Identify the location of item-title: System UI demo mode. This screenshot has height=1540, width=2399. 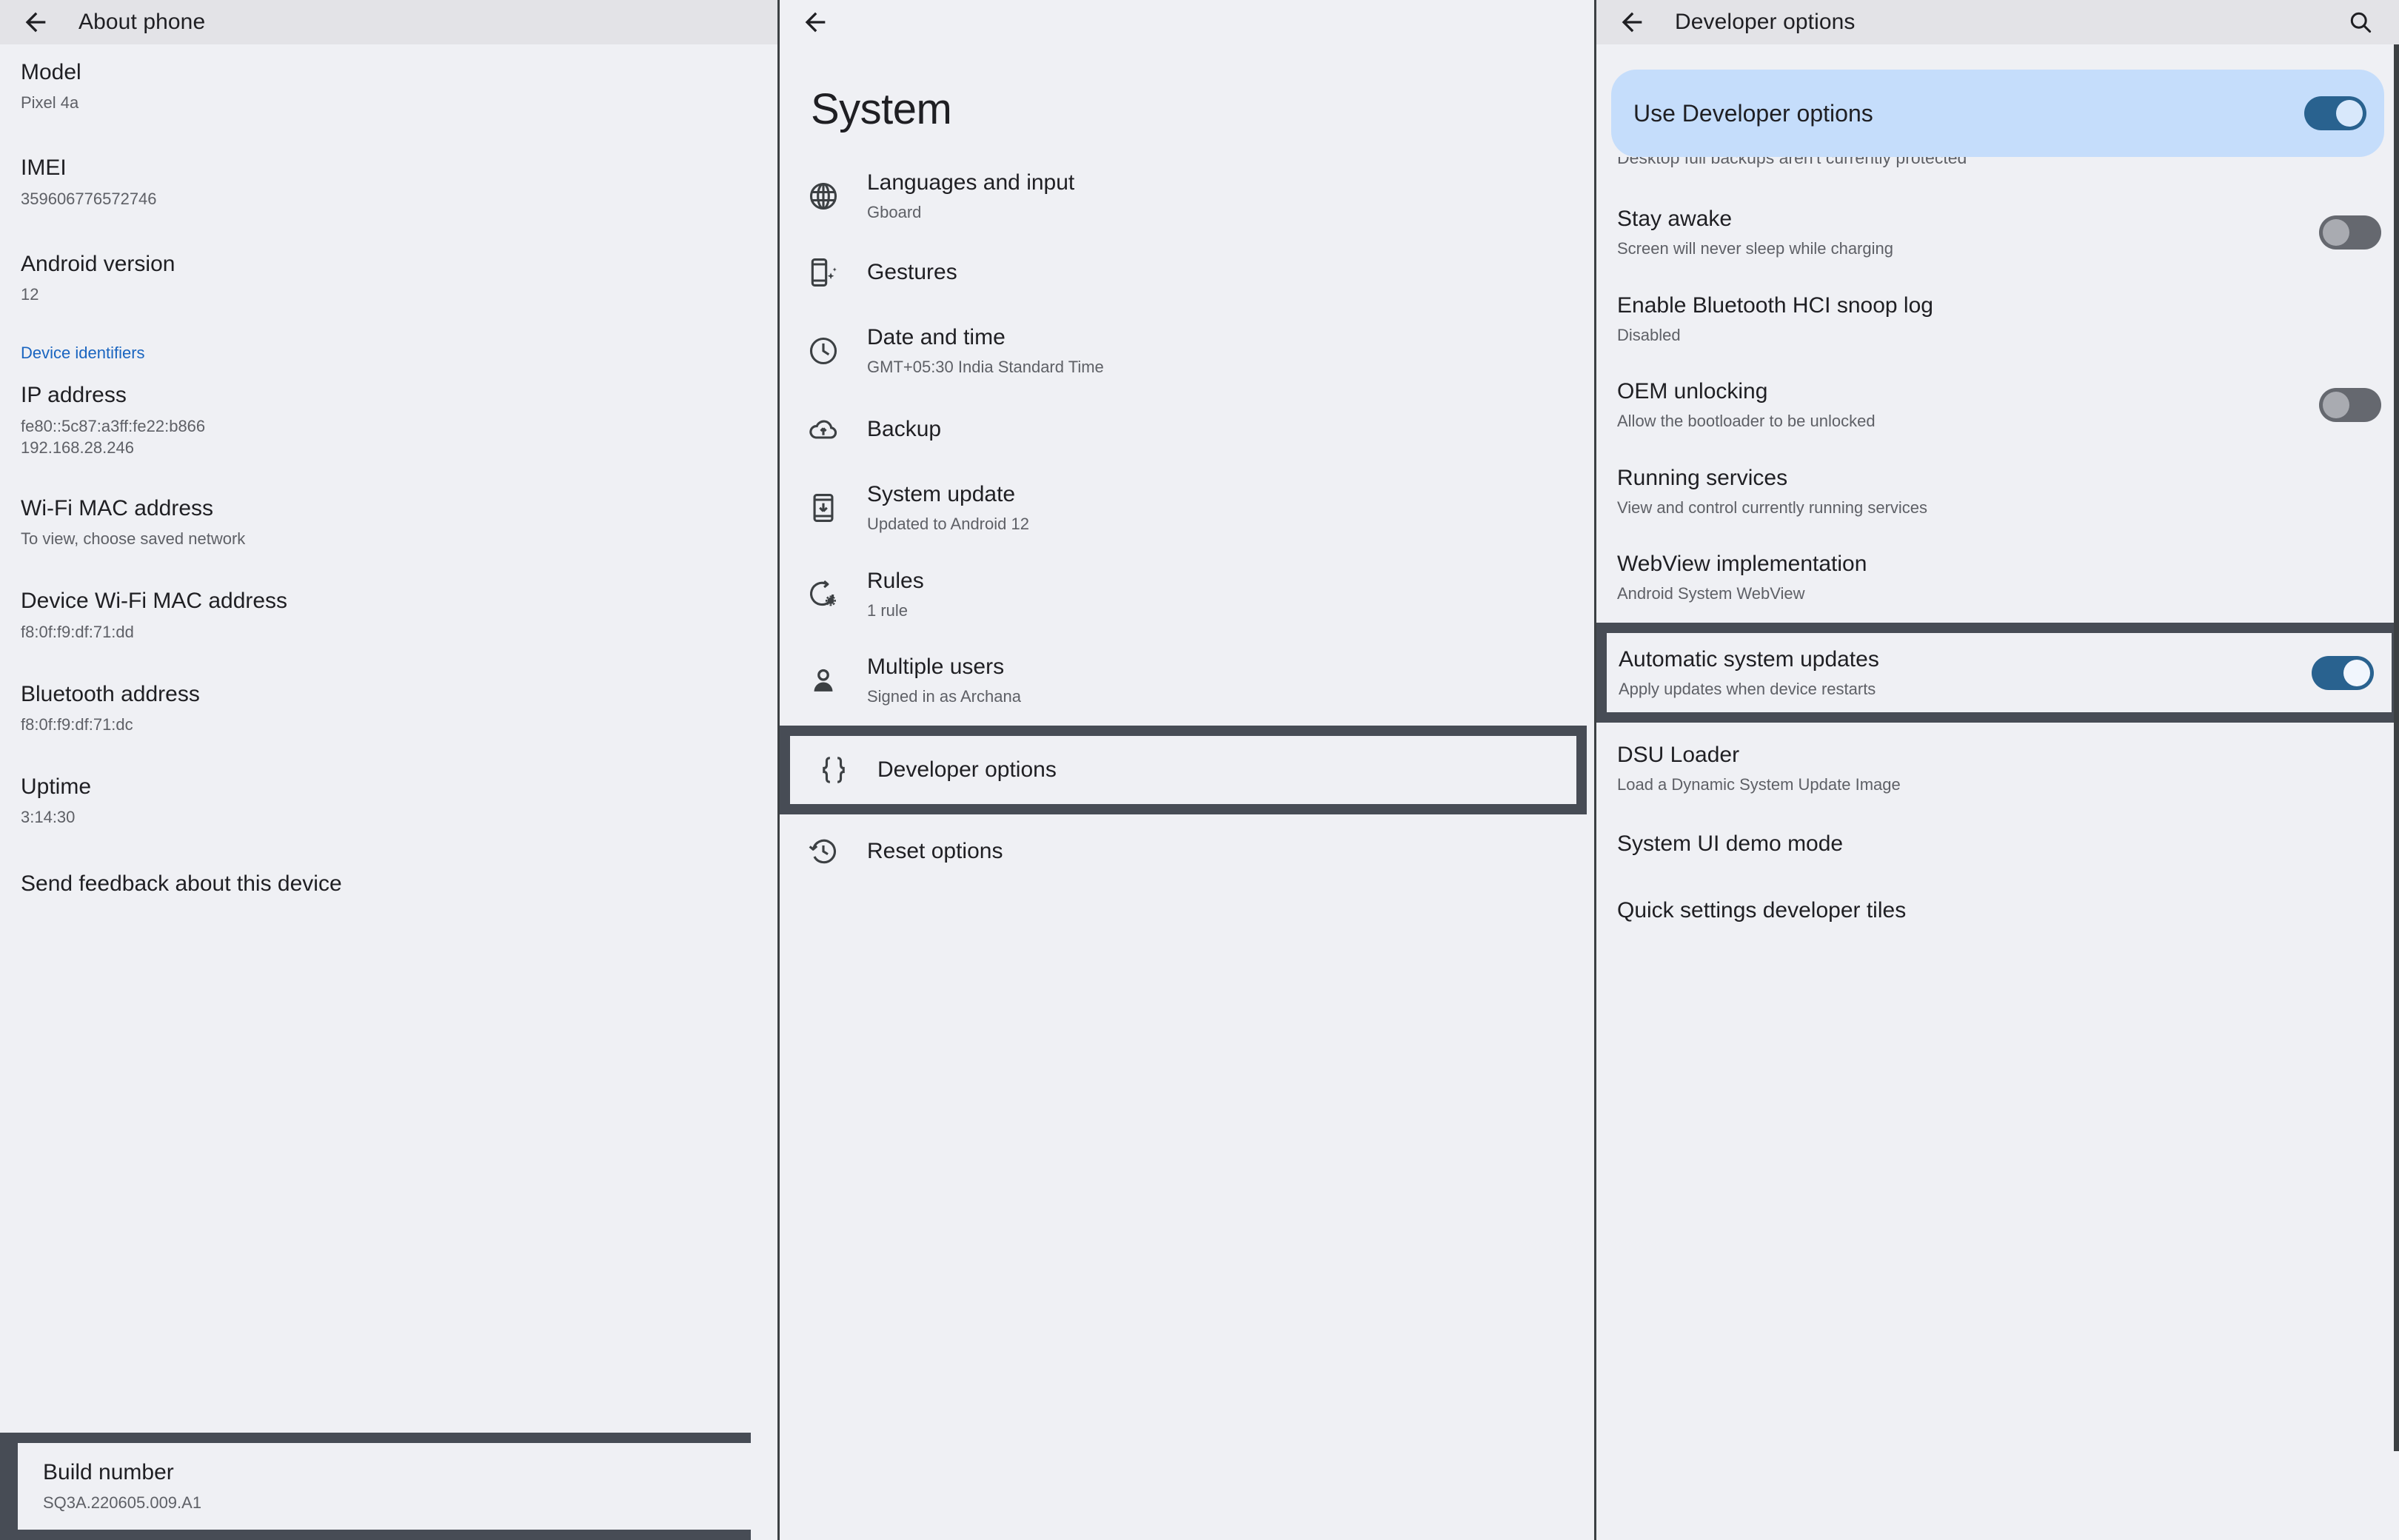
(1731, 844).